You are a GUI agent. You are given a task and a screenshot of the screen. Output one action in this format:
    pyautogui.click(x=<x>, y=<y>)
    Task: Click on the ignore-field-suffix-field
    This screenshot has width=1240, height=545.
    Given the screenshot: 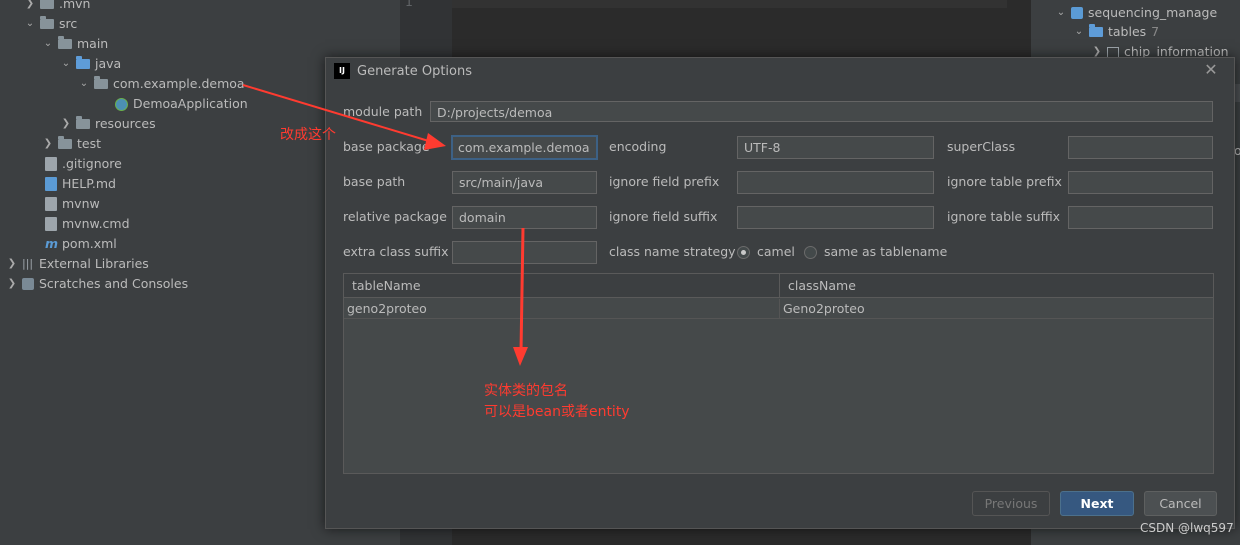 What is the action you would take?
    pyautogui.click(x=835, y=217)
    